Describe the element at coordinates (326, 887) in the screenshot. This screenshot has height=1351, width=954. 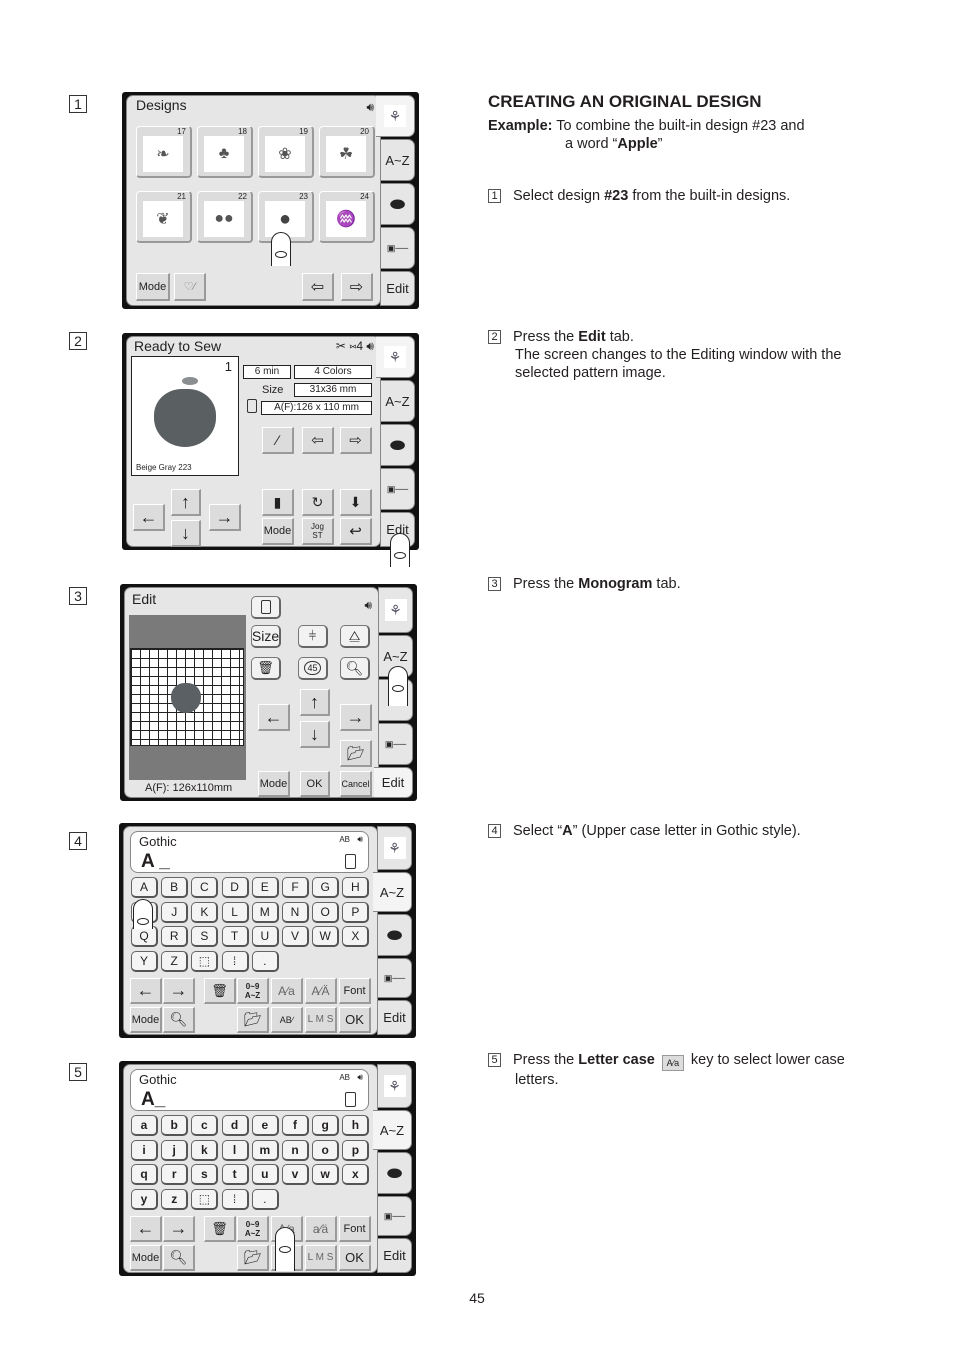
I see `key-G: G` at that location.